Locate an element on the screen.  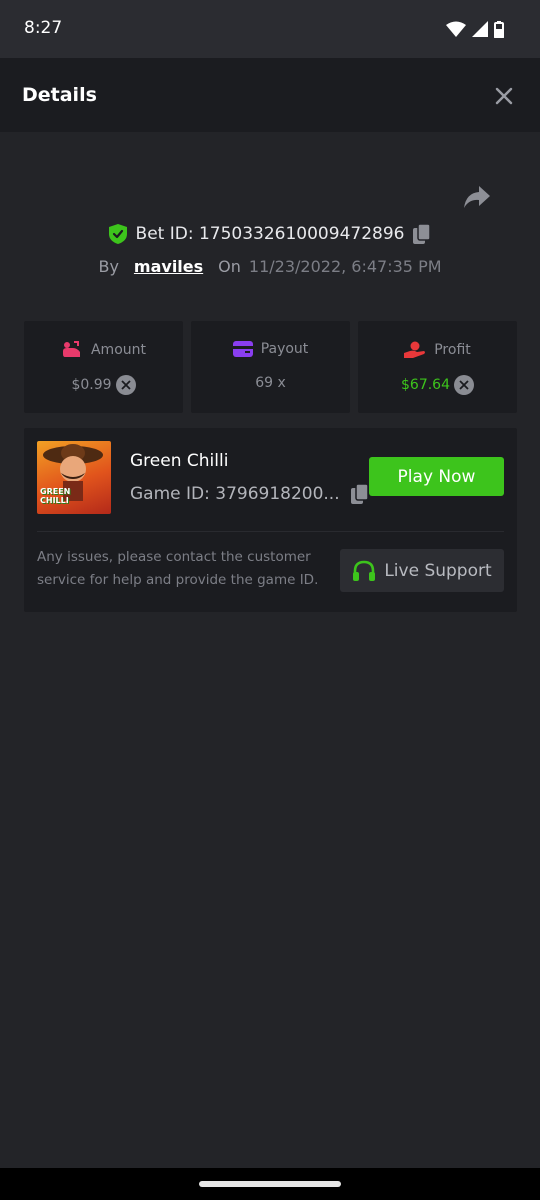
close-icon is located at coordinates (504, 96).